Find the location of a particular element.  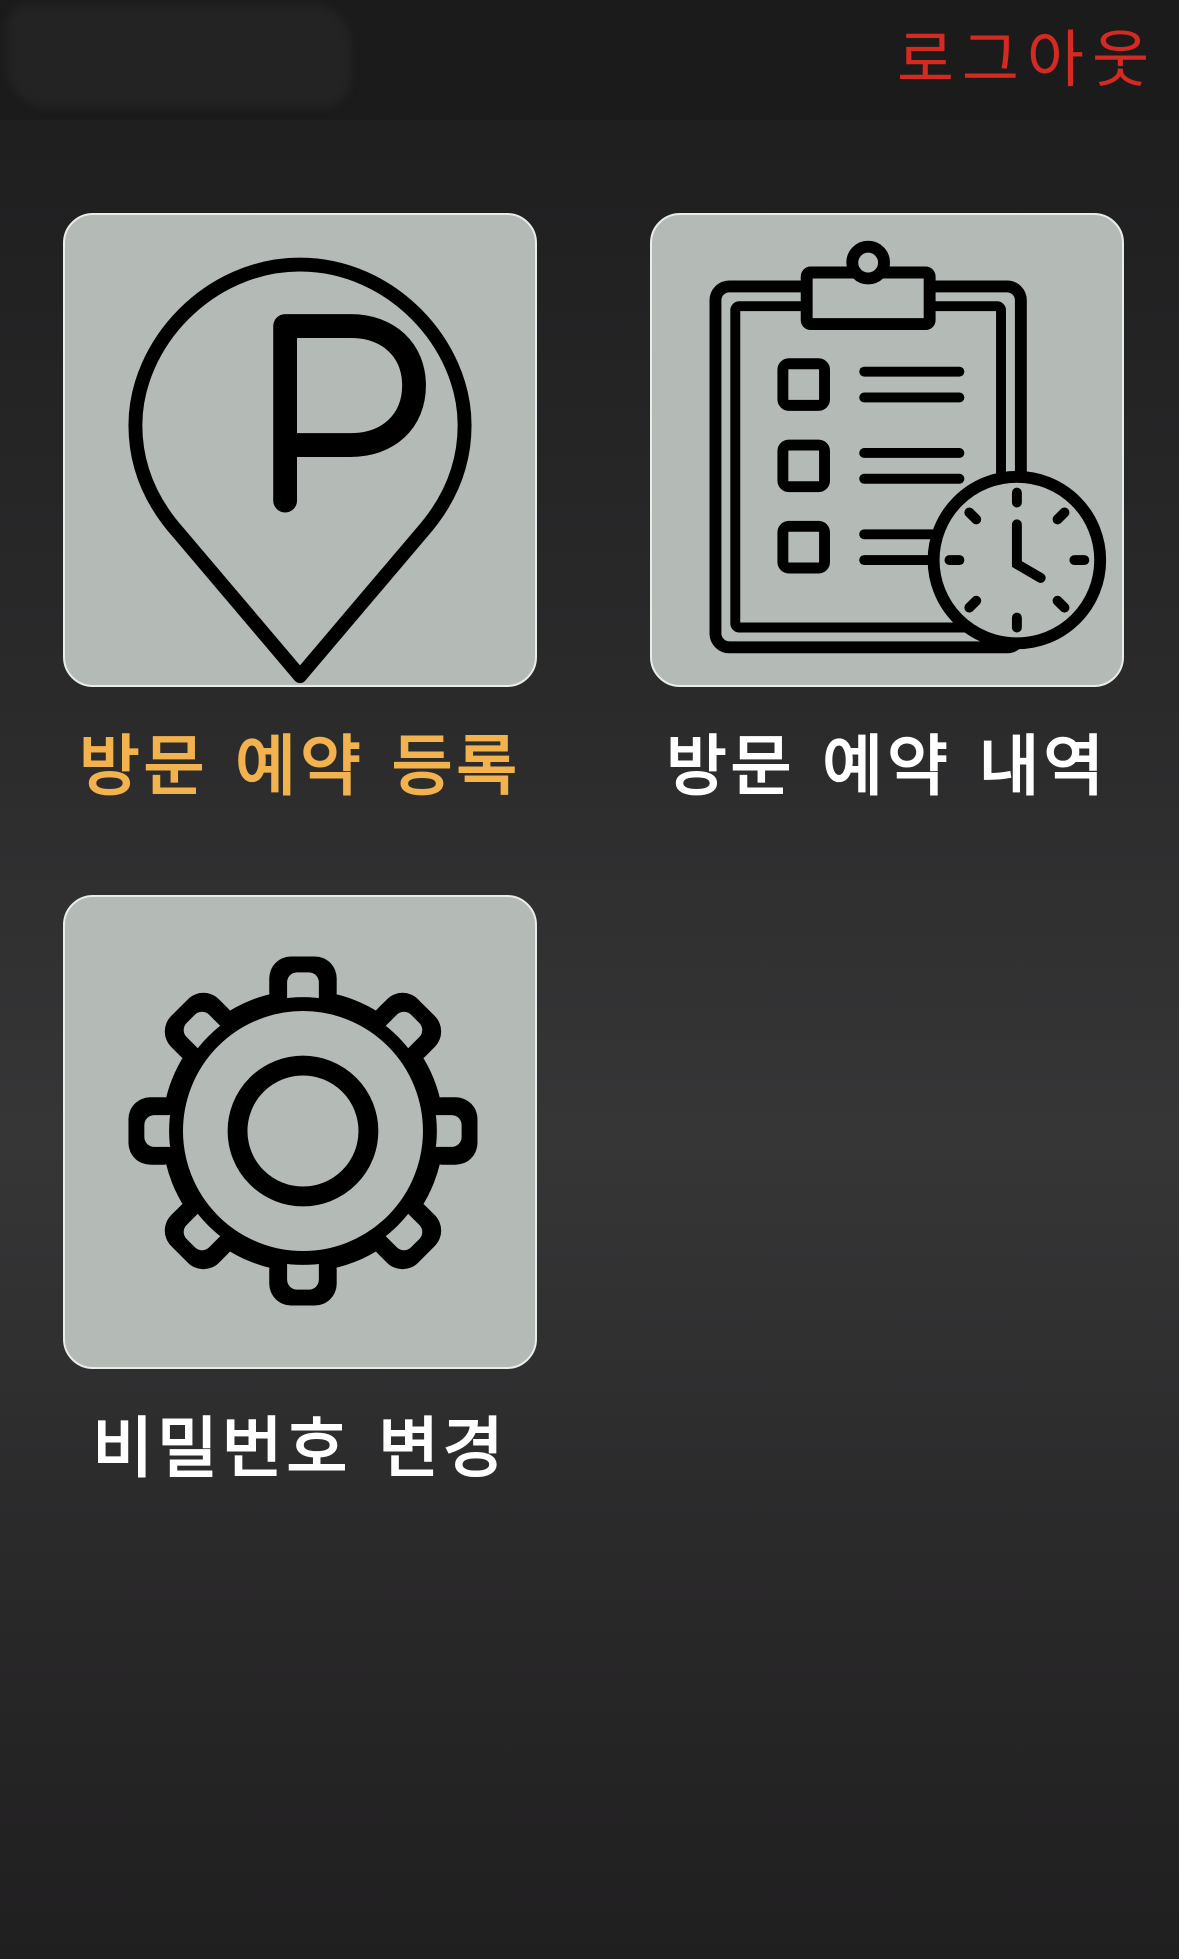

visit-reservation-register-label: 방문 예약 등록 is located at coordinates (300, 766).